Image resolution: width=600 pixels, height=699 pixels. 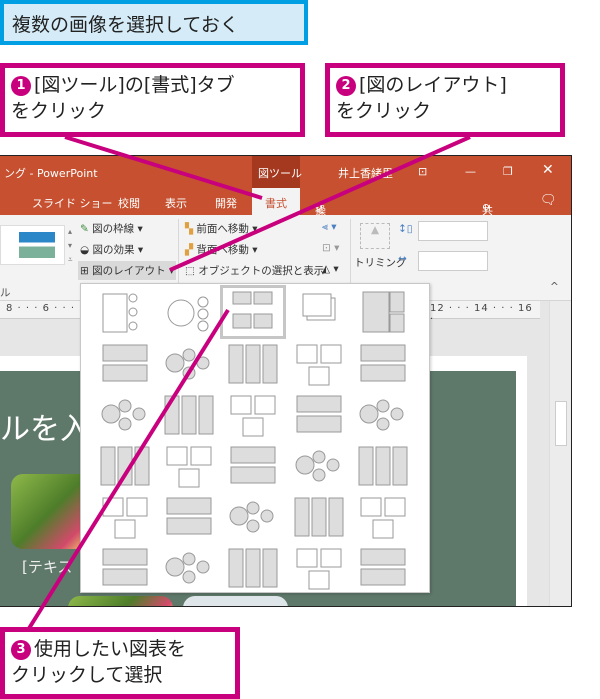 What do you see at coordinates (405, 229) in the screenshot?
I see `height-icon: ↕▯` at bounding box center [405, 229].